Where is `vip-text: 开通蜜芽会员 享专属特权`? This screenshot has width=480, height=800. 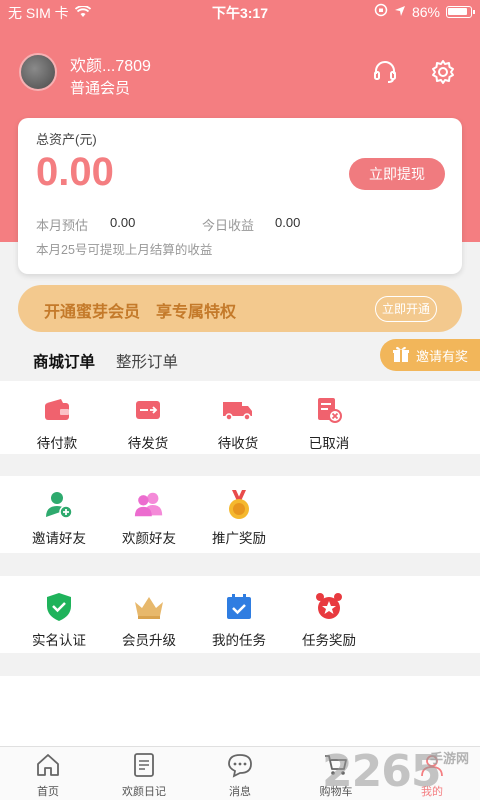
vip-text: 开通蜜芽会员 享专属特权 is located at coordinates (140, 312).